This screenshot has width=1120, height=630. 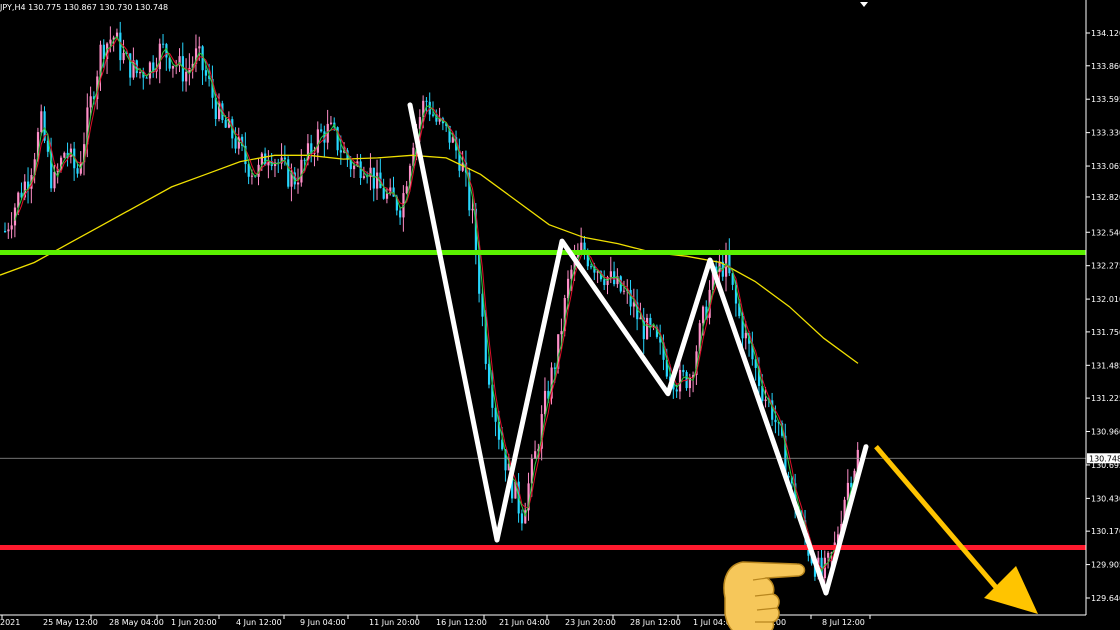 What do you see at coordinates (323, 622) in the screenshot?
I see `x-tick-label: 9 Jun 04:00` at bounding box center [323, 622].